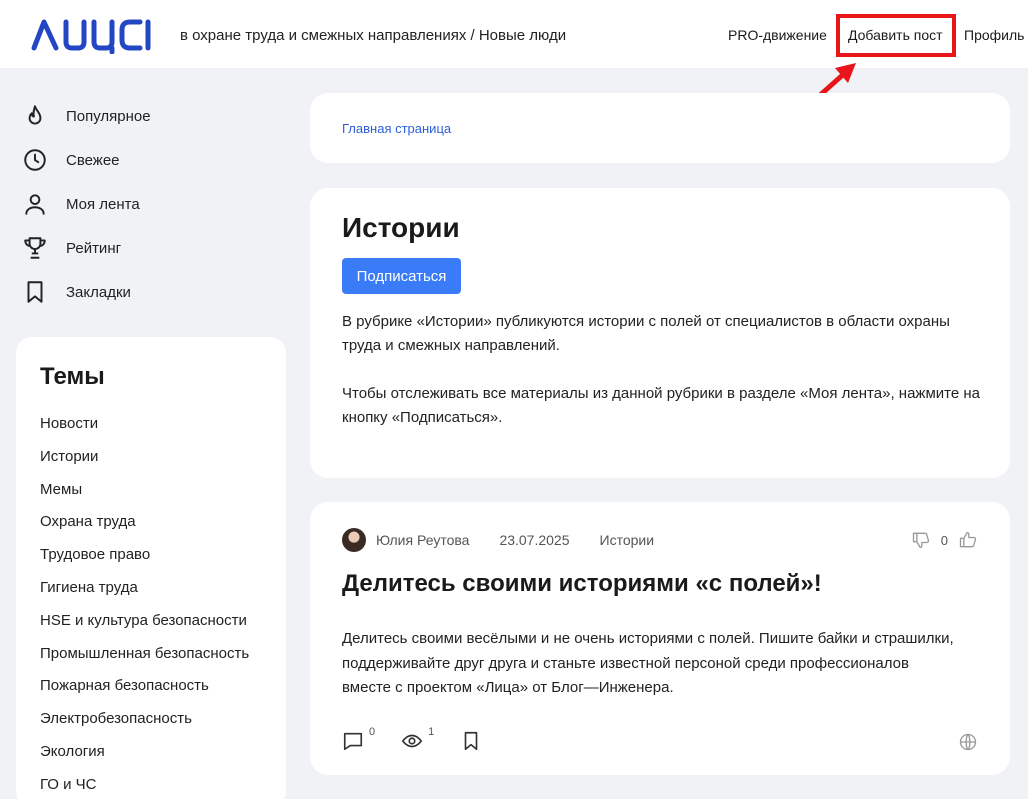  I want to click on post-actions: 0 1, so click(425, 739).